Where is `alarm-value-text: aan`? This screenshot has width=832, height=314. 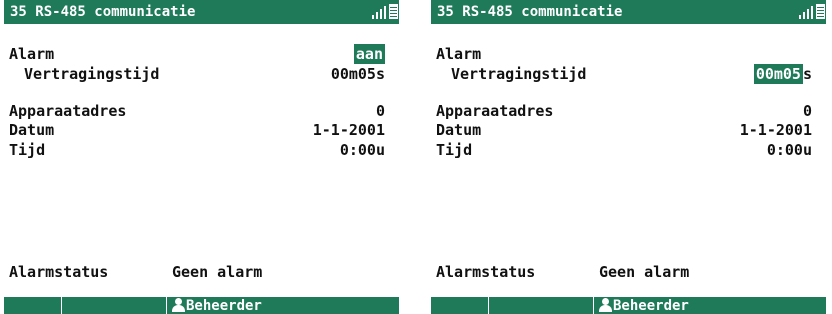 alarm-value-text: aan is located at coordinates (369, 54).